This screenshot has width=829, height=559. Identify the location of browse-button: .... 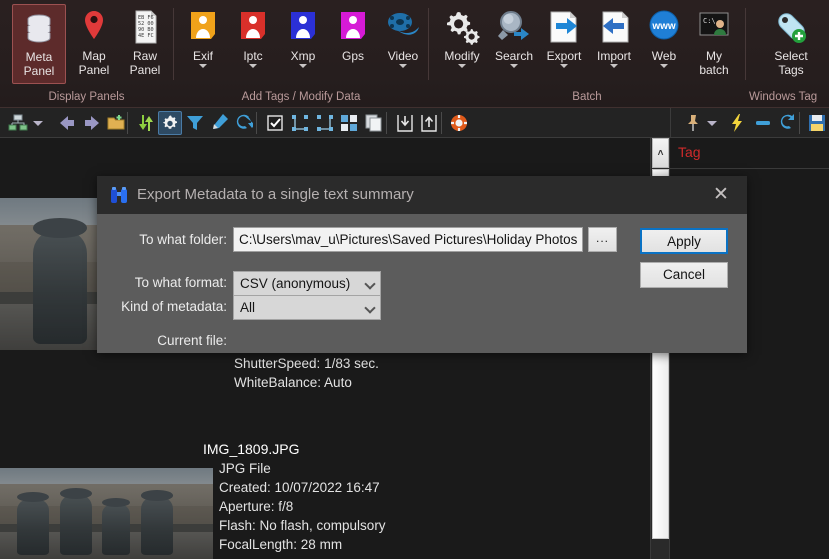
(602, 239).